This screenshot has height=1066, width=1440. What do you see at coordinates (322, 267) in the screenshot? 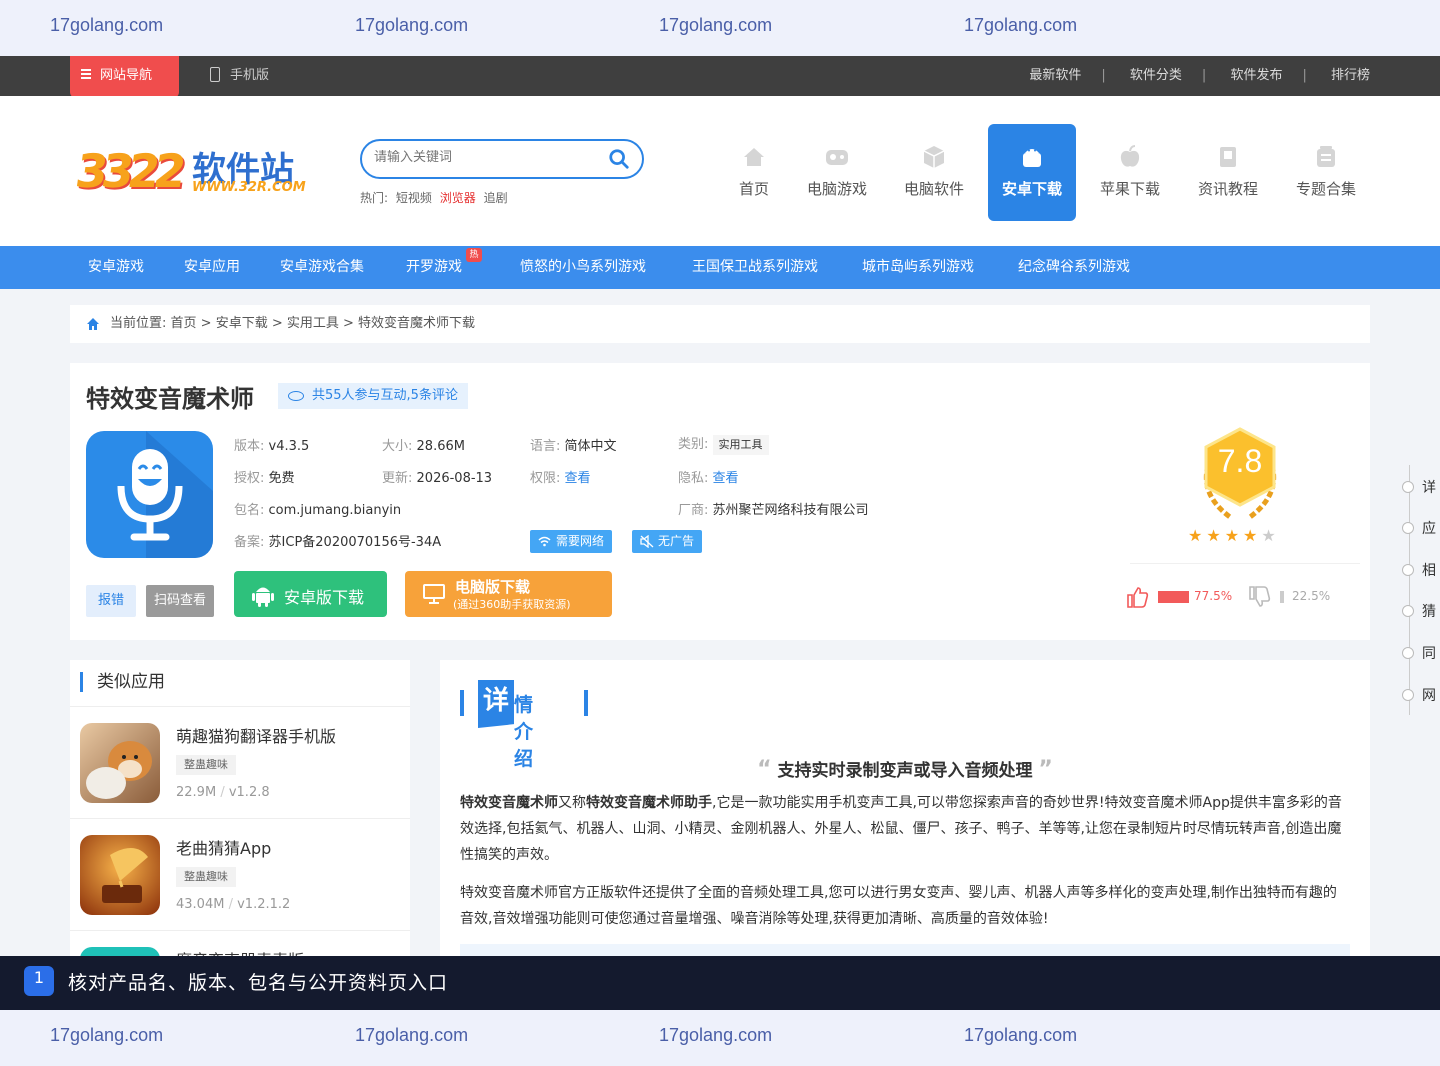
I see `subnav-game-collection: 安卓游戏合集` at bounding box center [322, 267].